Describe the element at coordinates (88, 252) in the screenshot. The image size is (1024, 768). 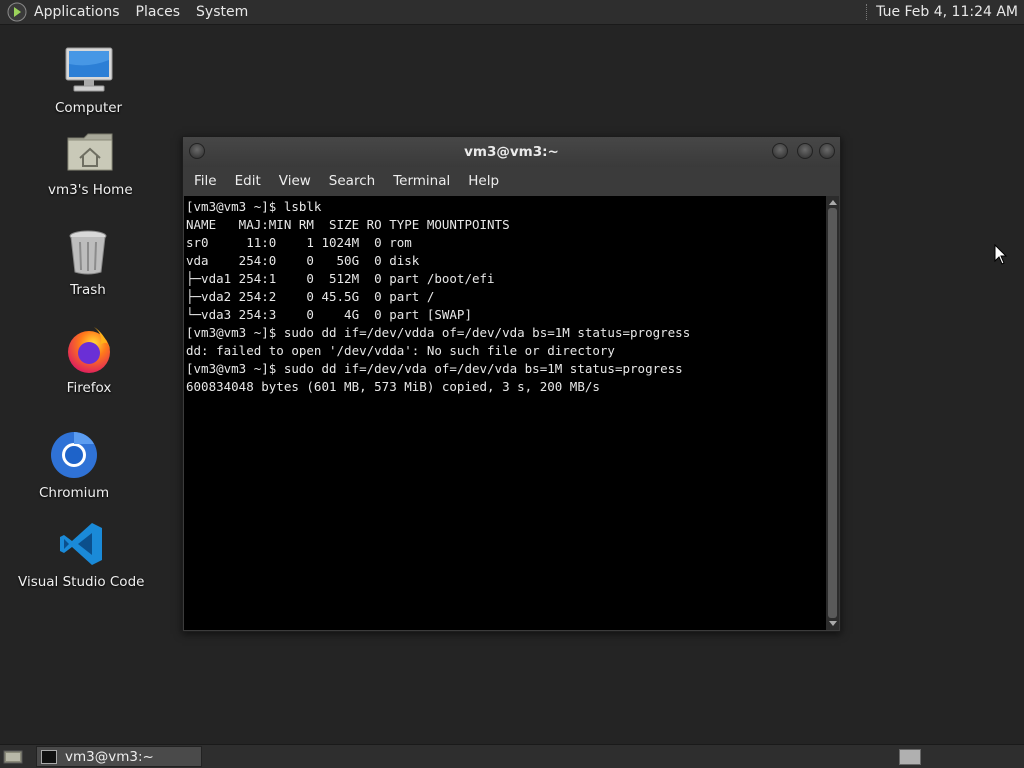
I see `trash-icon` at that location.